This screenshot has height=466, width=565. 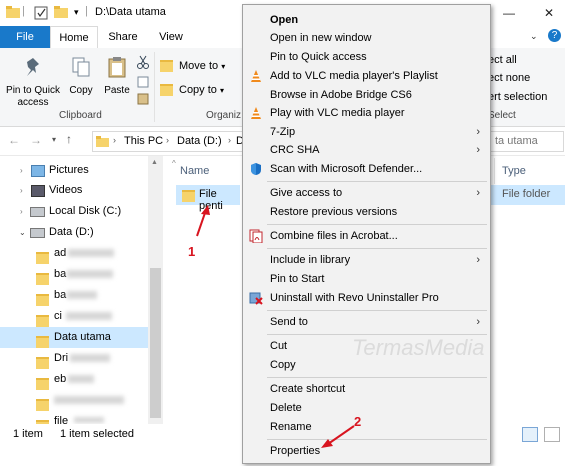 I want to click on recent-locations-icon: ▾, so click(x=54, y=139).